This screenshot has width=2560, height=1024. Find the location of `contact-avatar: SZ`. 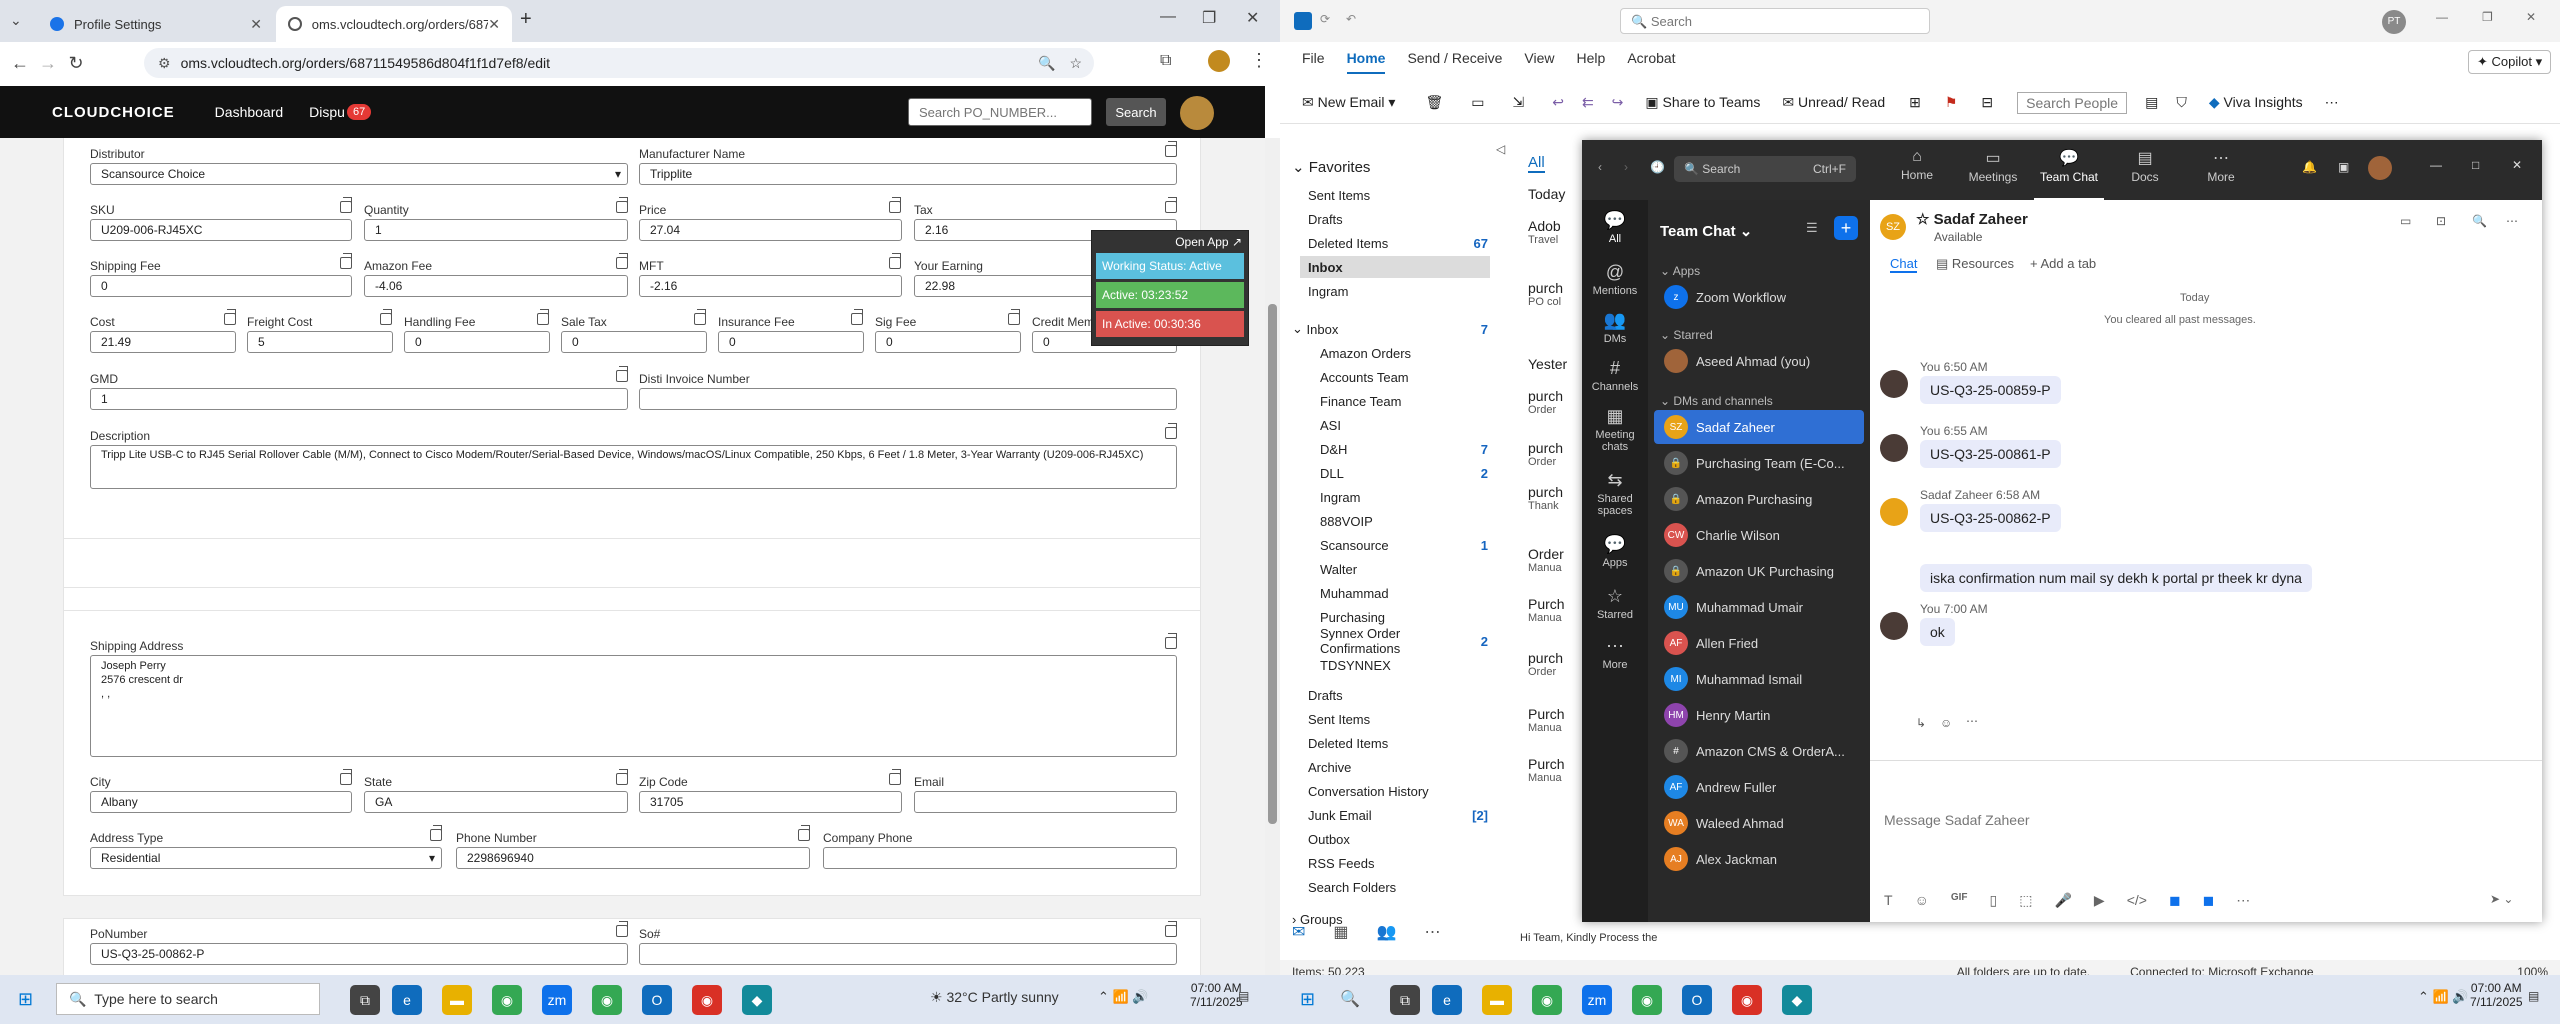

contact-avatar: SZ is located at coordinates (1893, 227).